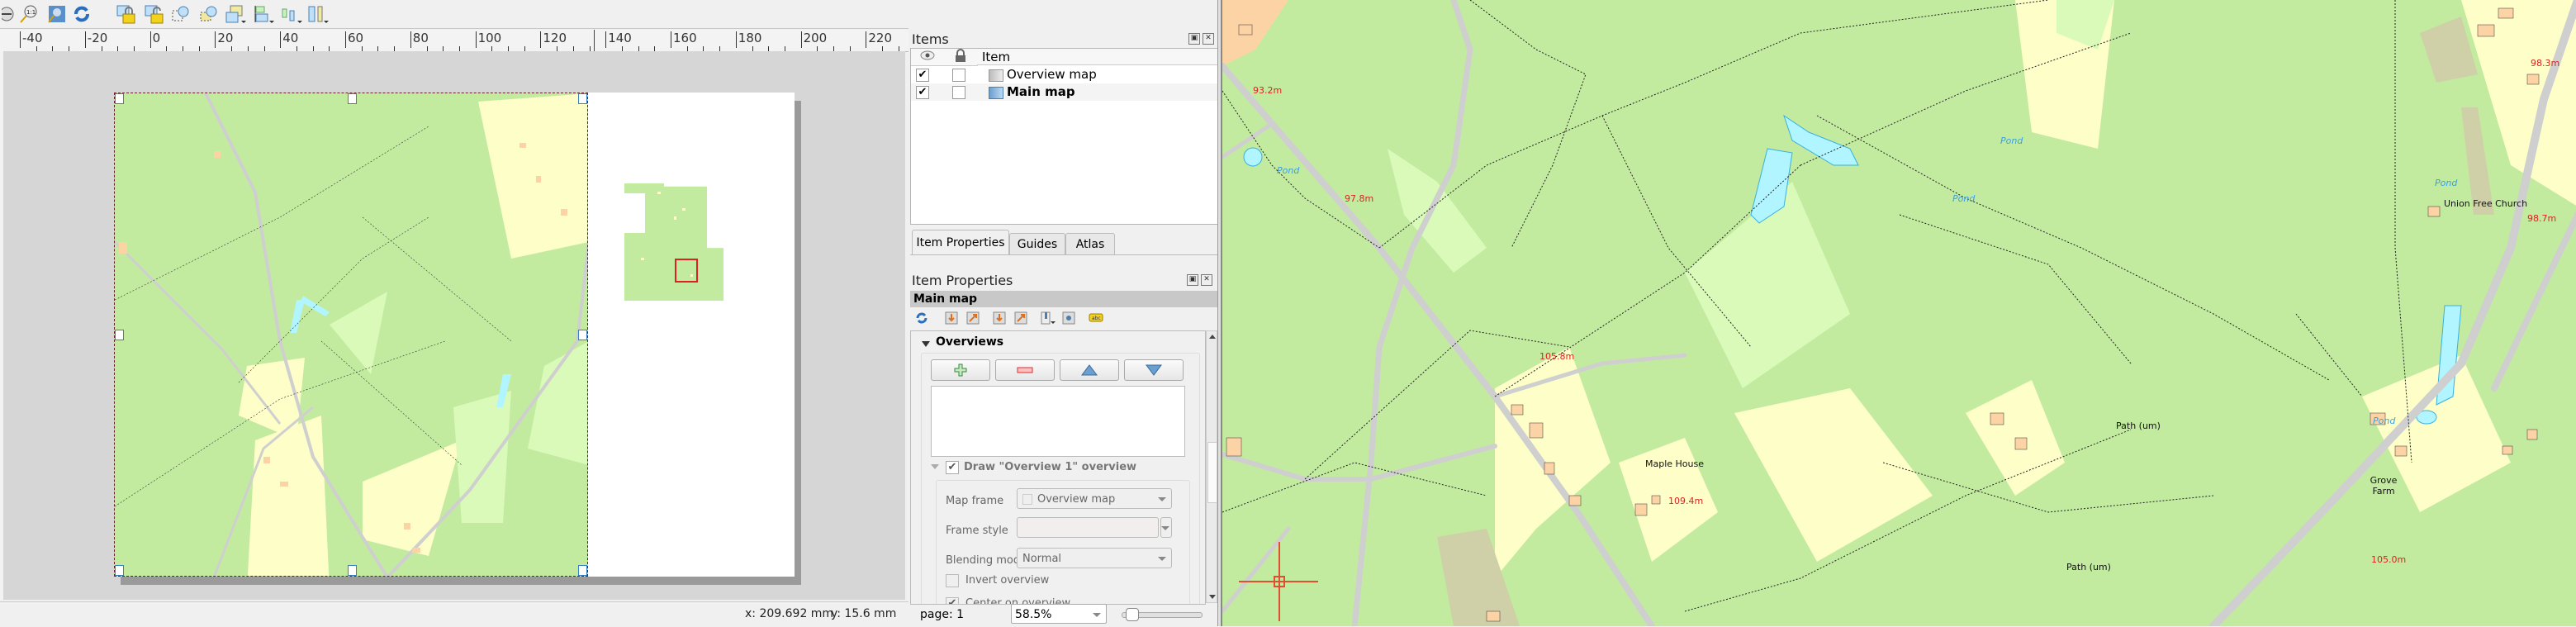 This screenshot has height=627, width=2576. I want to click on item-label: Overview map, so click(1052, 74).